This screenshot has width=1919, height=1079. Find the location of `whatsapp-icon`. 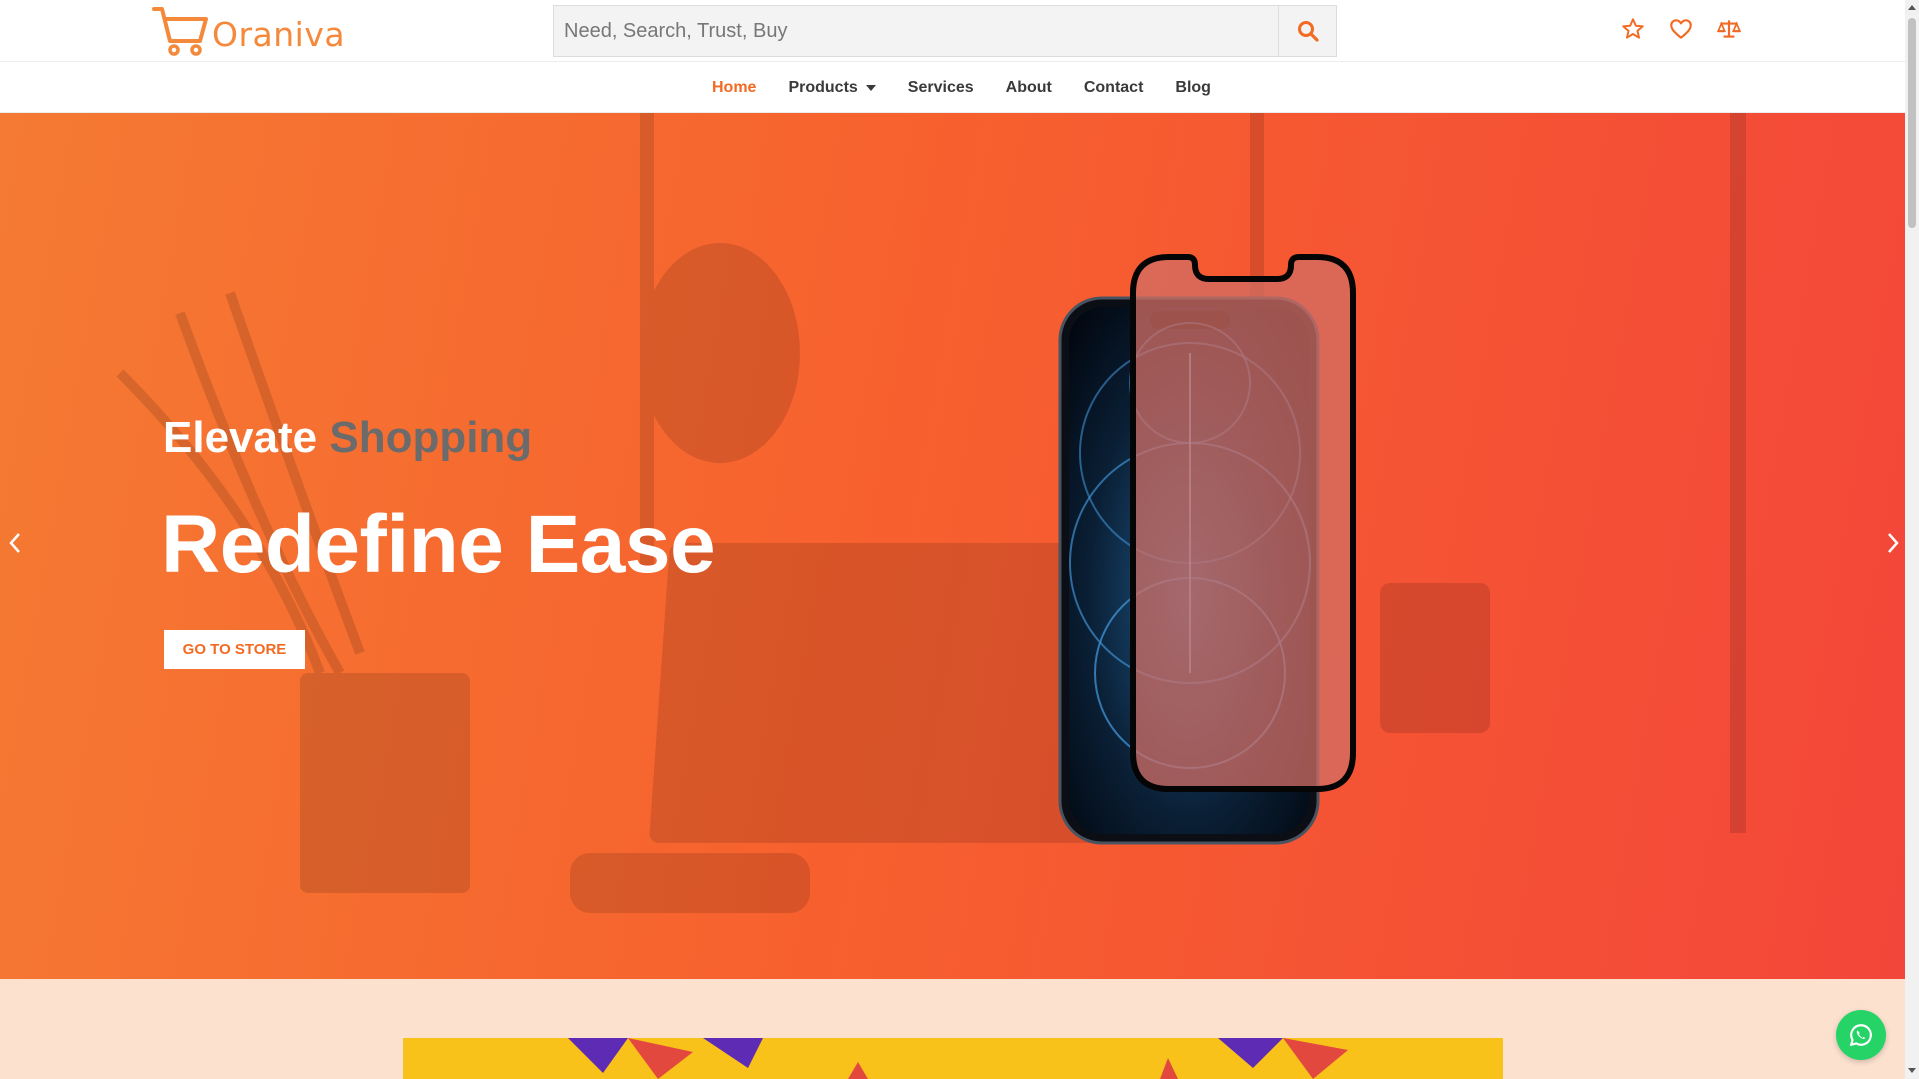

whatsapp-icon is located at coordinates (1860, 1035).